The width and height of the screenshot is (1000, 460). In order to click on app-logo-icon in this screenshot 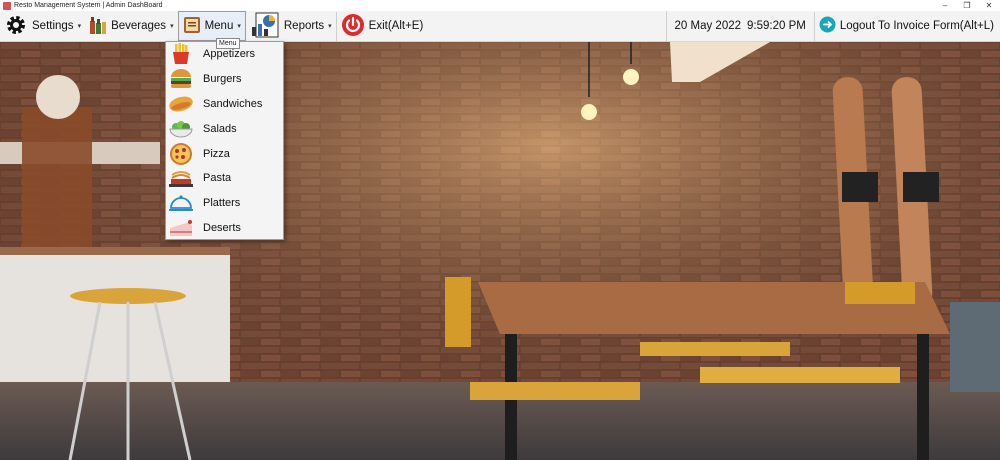, I will do `click(7, 5)`.